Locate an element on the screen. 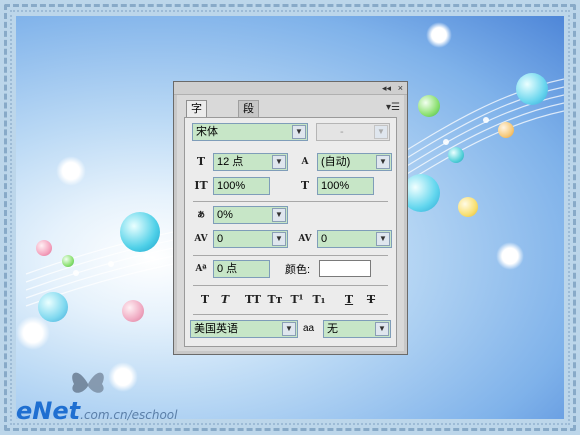 Image resolution: width=580 pixels, height=435 pixels. vertical-scale-input: 100% is located at coordinates (241, 186).